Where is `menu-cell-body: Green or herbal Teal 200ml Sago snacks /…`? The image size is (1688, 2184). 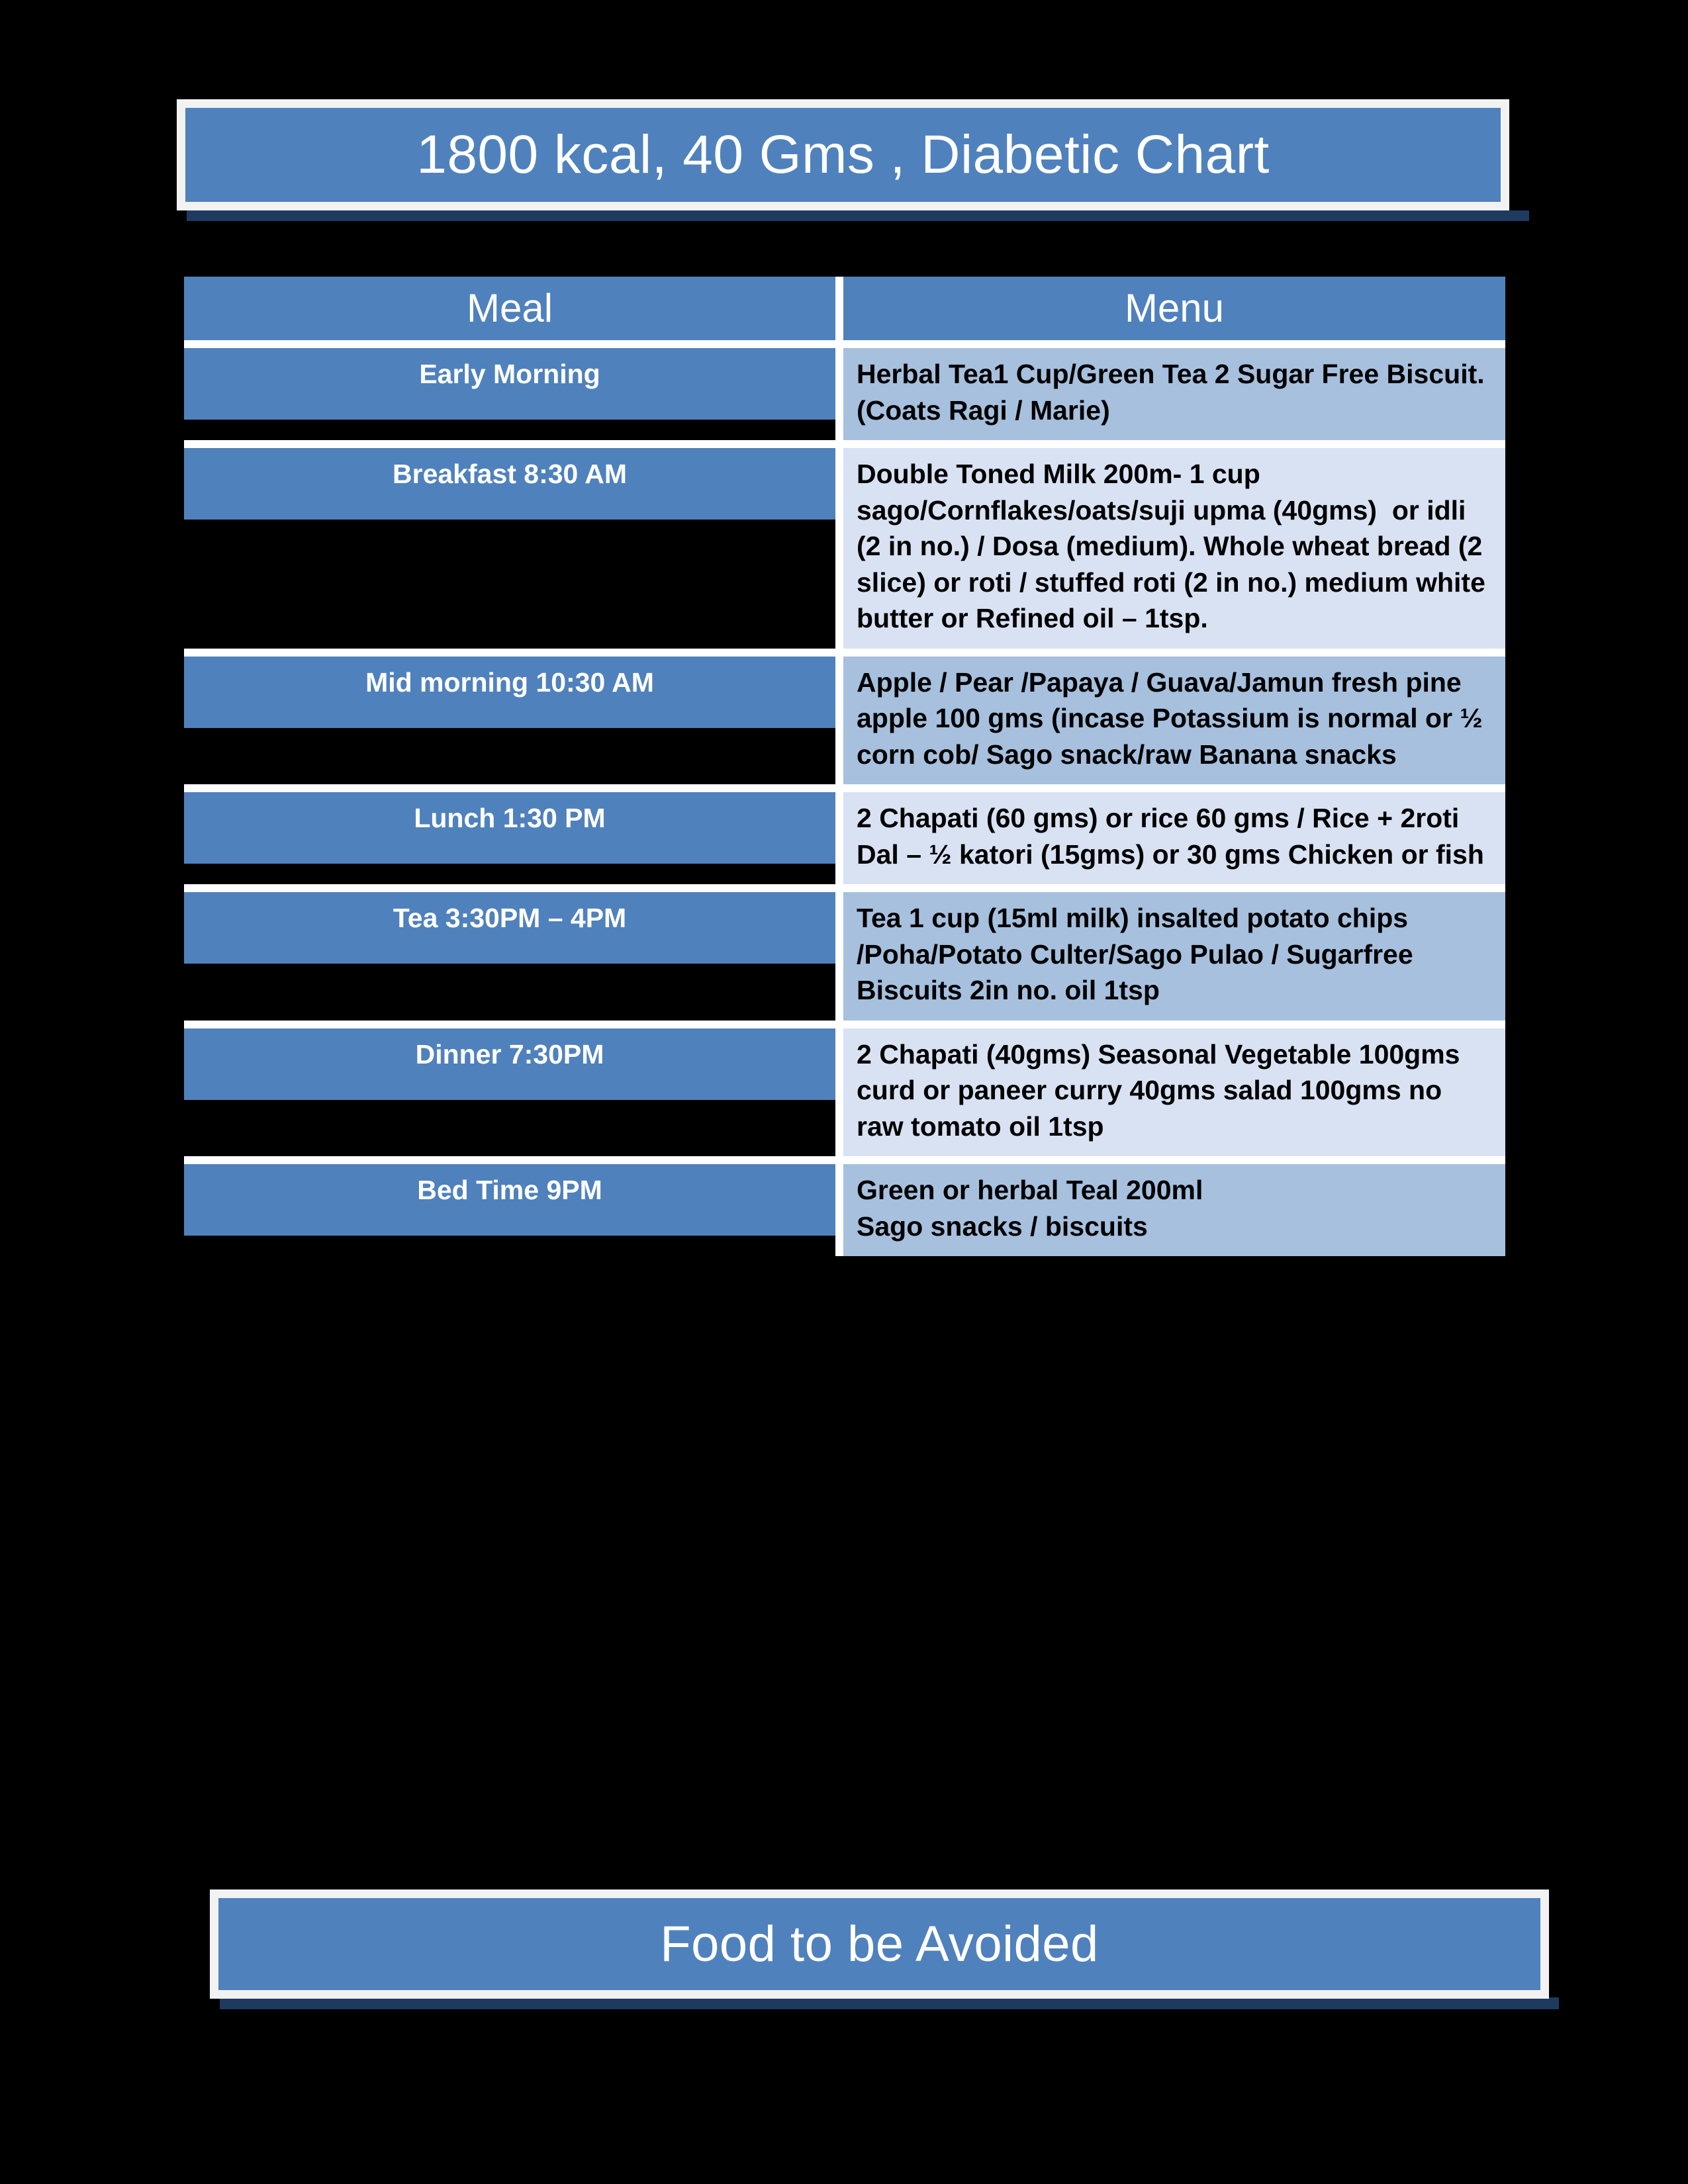
menu-cell-body: Green or herbal Teal 200ml Sago snacks /… is located at coordinates (1174, 1210).